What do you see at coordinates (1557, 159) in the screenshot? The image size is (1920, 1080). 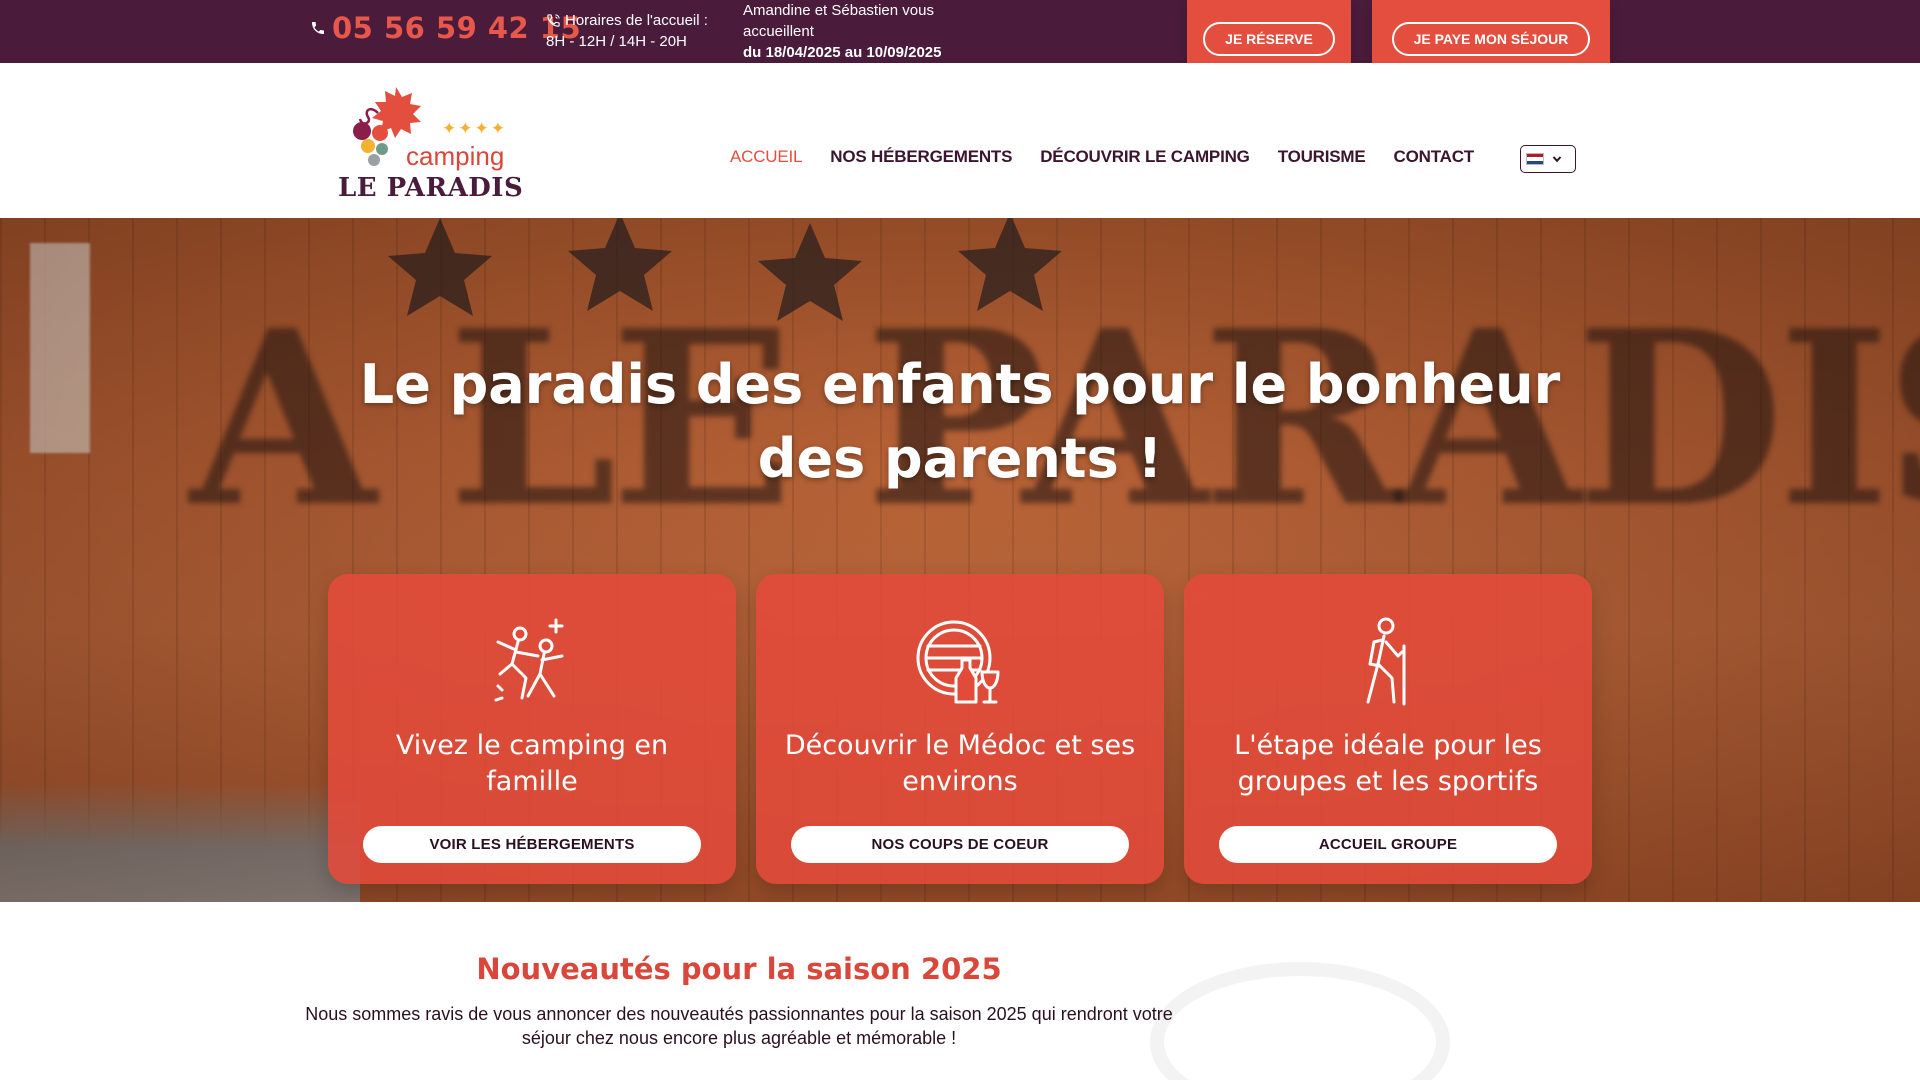 I see `chevron-down-icon` at bounding box center [1557, 159].